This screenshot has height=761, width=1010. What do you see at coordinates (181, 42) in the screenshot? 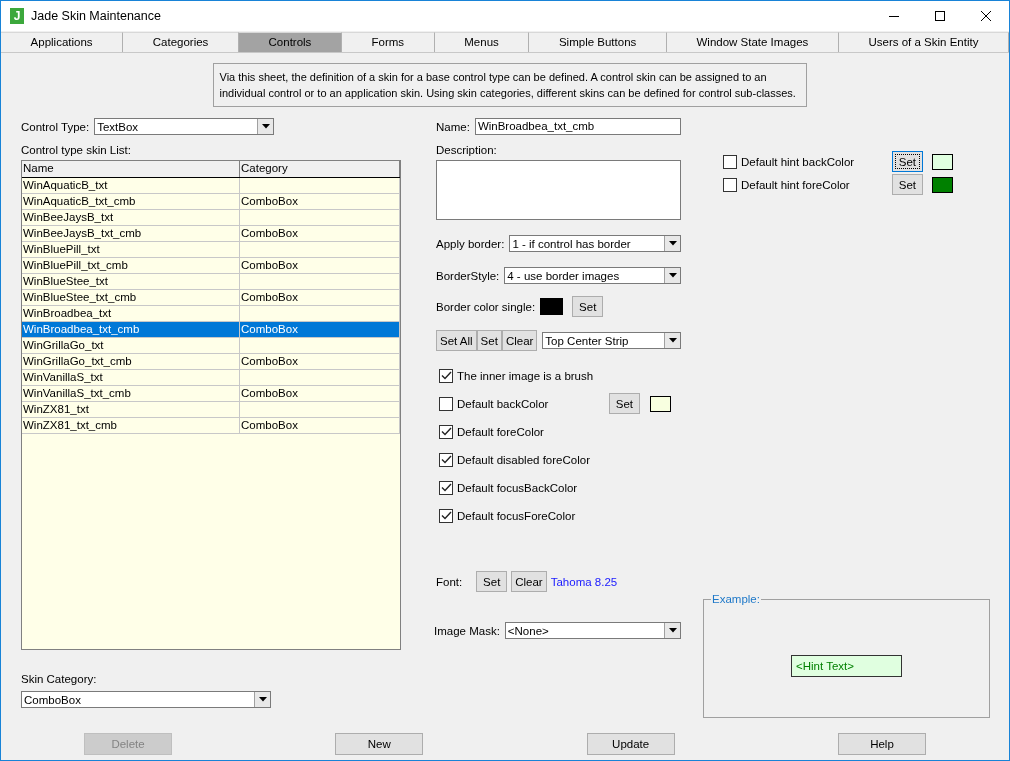
I see `tab: Categories` at bounding box center [181, 42].